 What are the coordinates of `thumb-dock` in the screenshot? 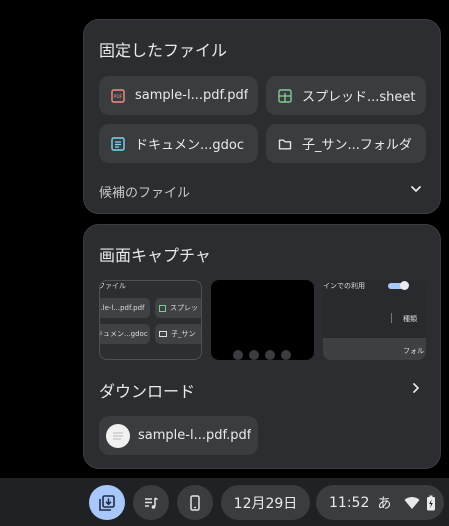 It's located at (262, 355).